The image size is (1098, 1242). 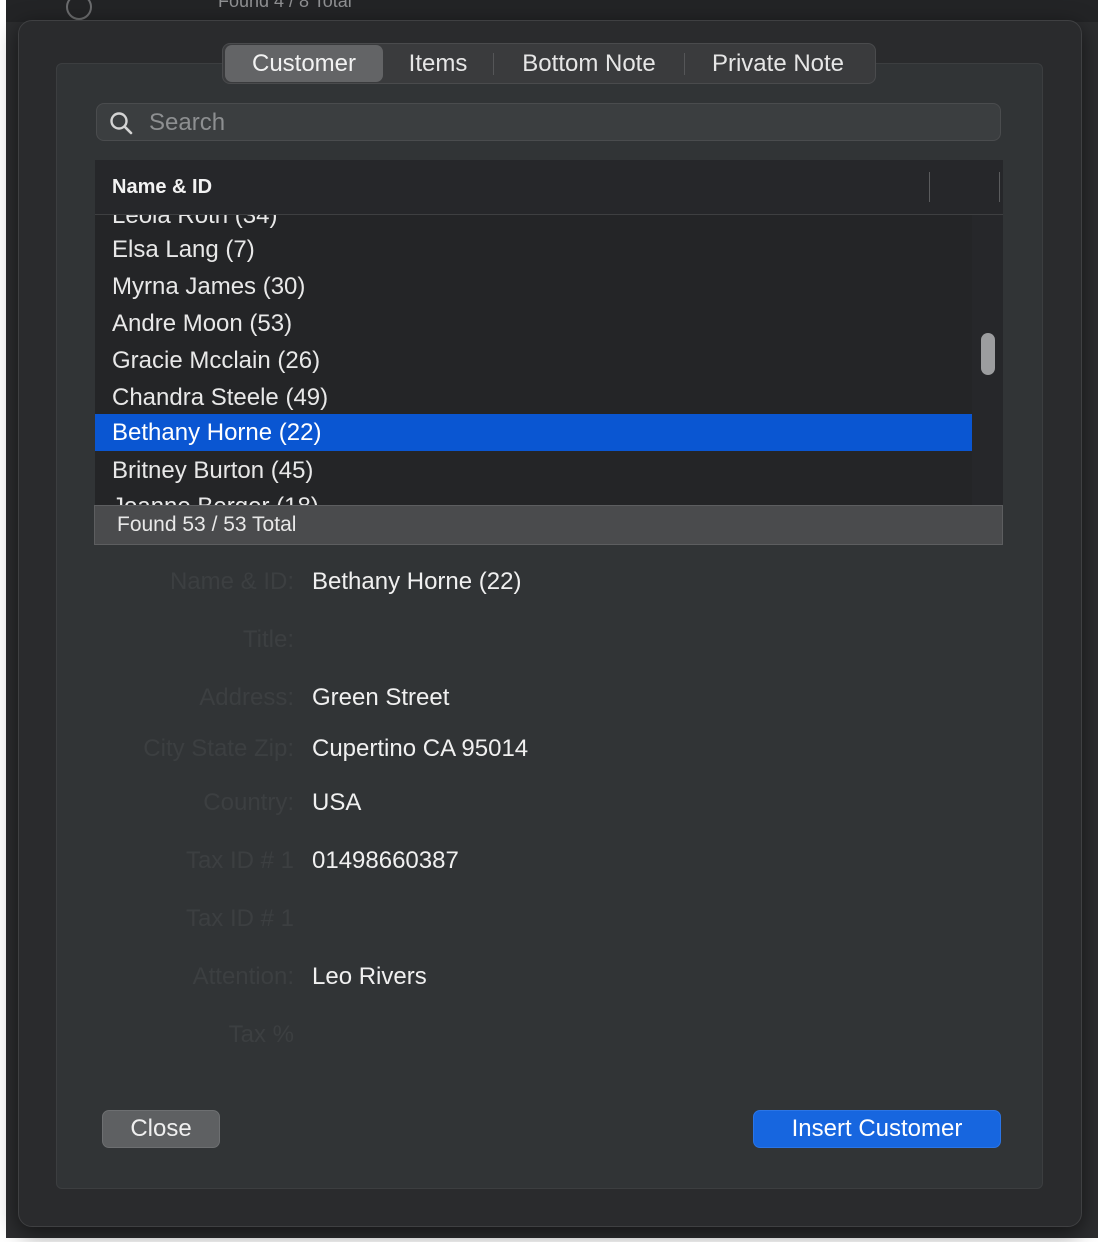 What do you see at coordinates (533, 470) in the screenshot?
I see `table-row: Britney Burton (45)` at bounding box center [533, 470].